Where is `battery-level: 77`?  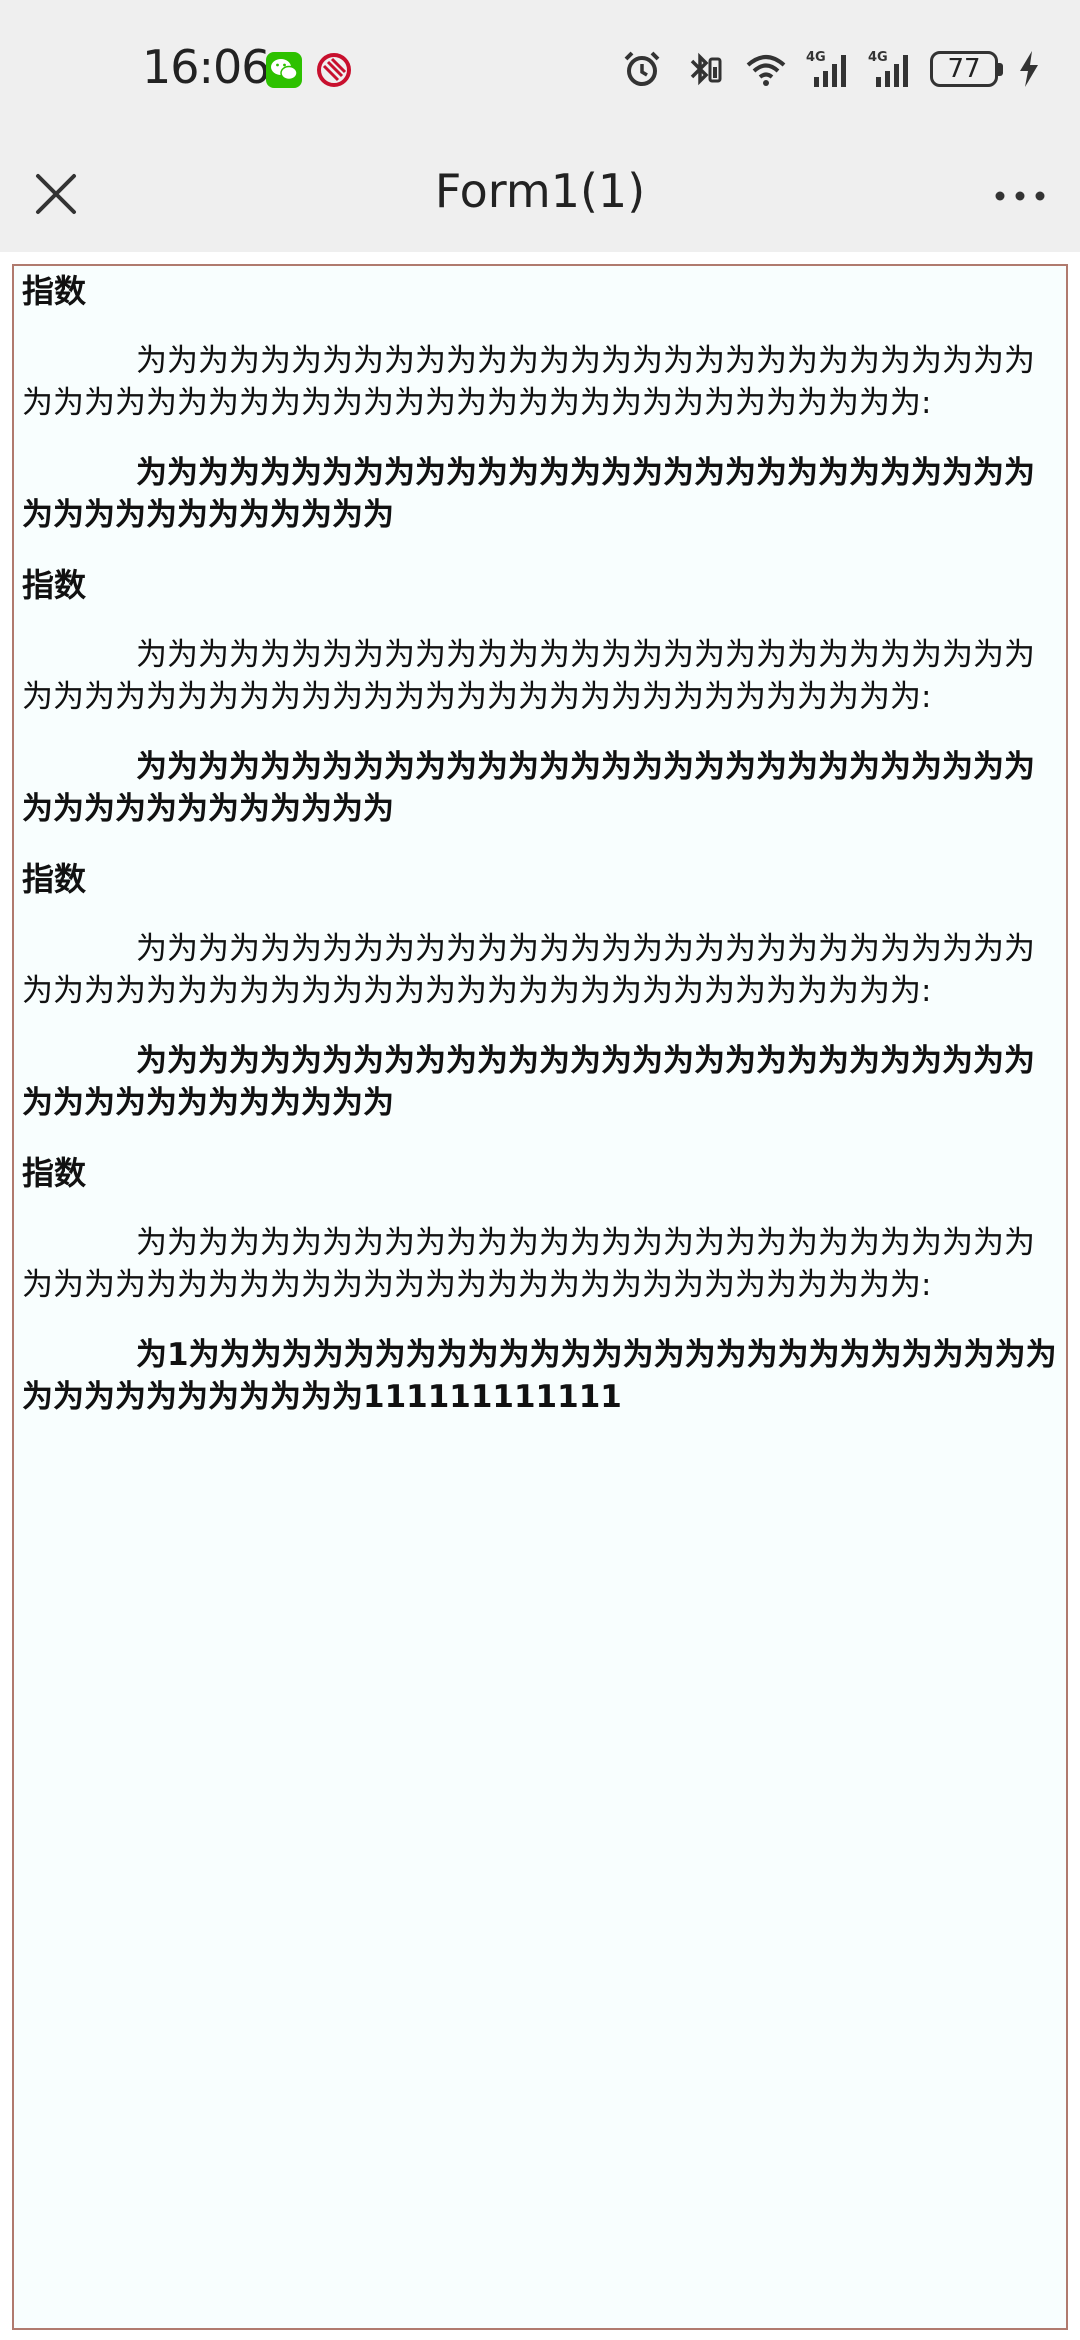 battery-level: 77 is located at coordinates (964, 69).